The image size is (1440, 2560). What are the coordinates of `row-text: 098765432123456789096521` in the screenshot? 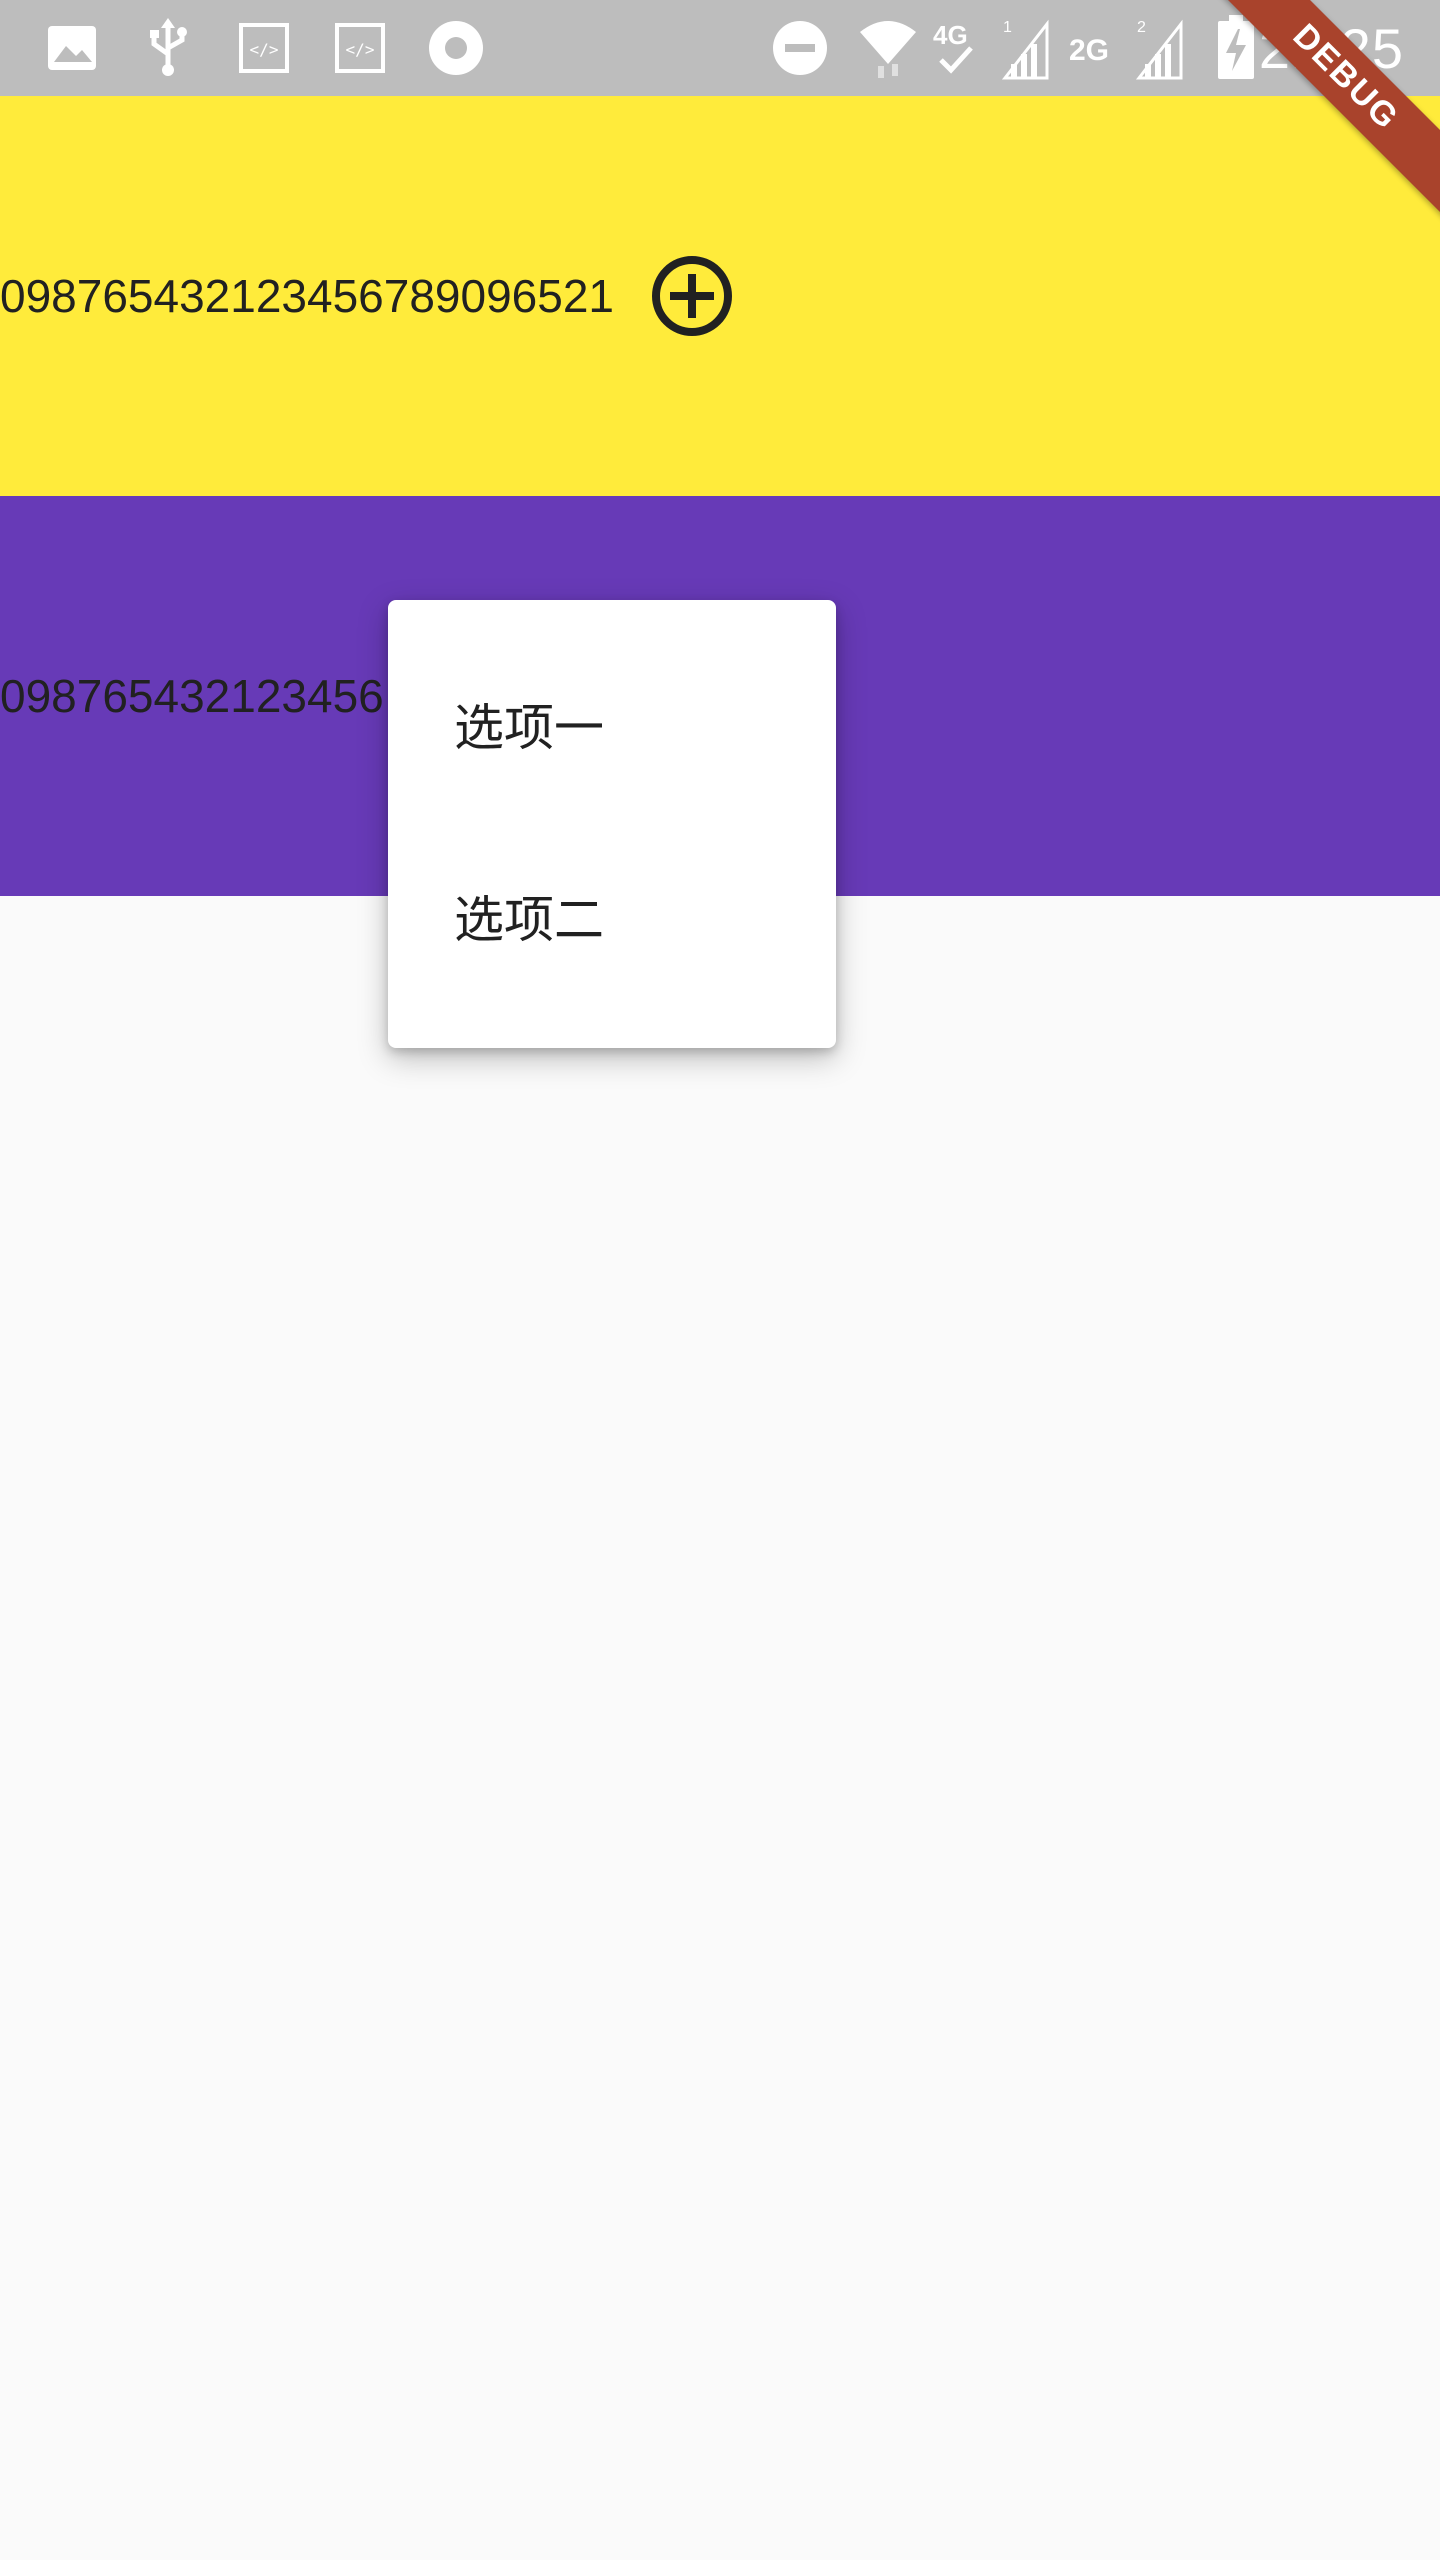 It's located at (307, 296).